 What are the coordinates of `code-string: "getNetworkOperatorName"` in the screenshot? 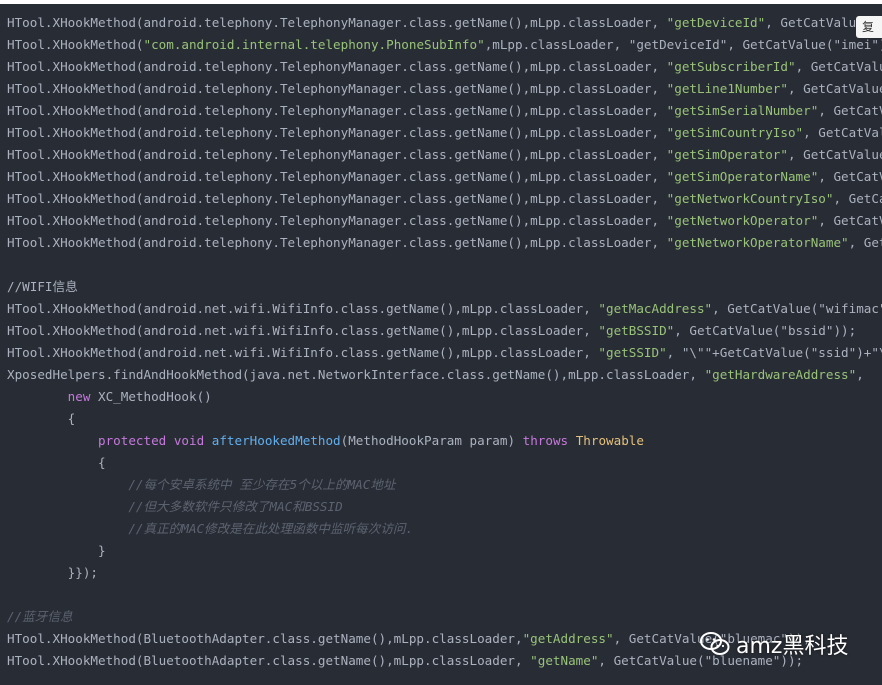 It's located at (757, 242).